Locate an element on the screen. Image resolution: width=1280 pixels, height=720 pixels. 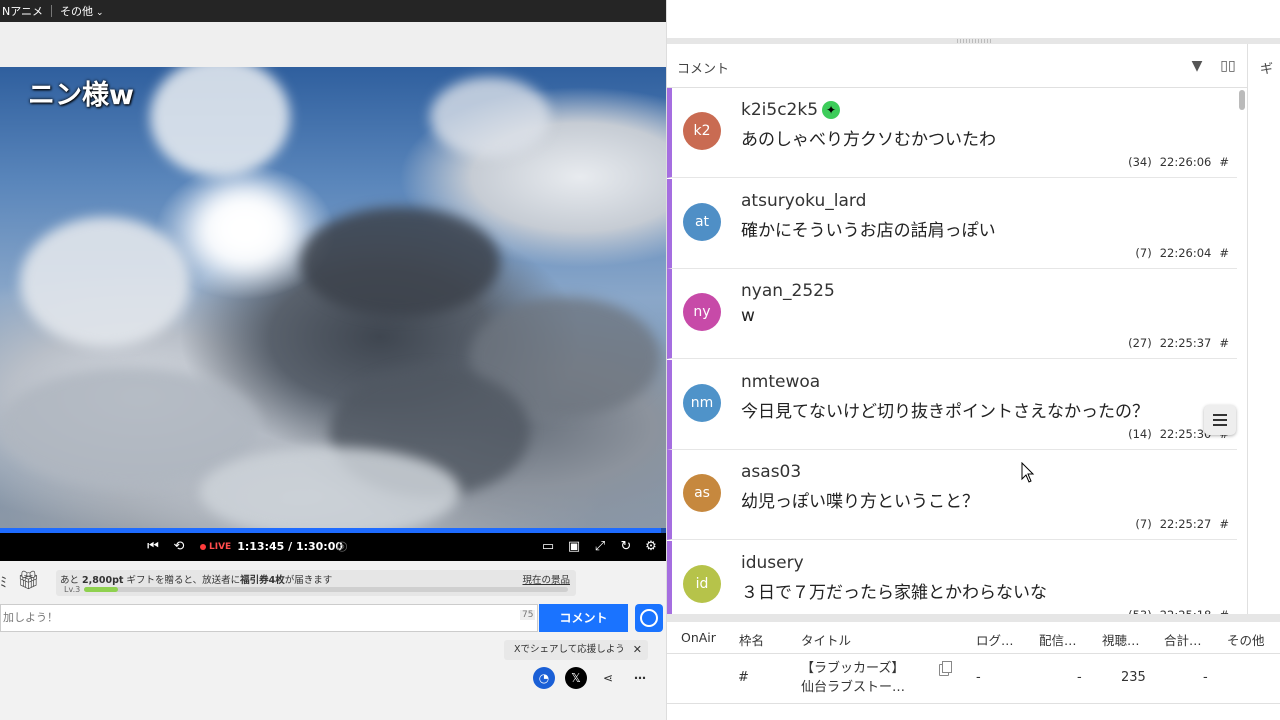
row-menu-button is located at coordinates (1220, 420).